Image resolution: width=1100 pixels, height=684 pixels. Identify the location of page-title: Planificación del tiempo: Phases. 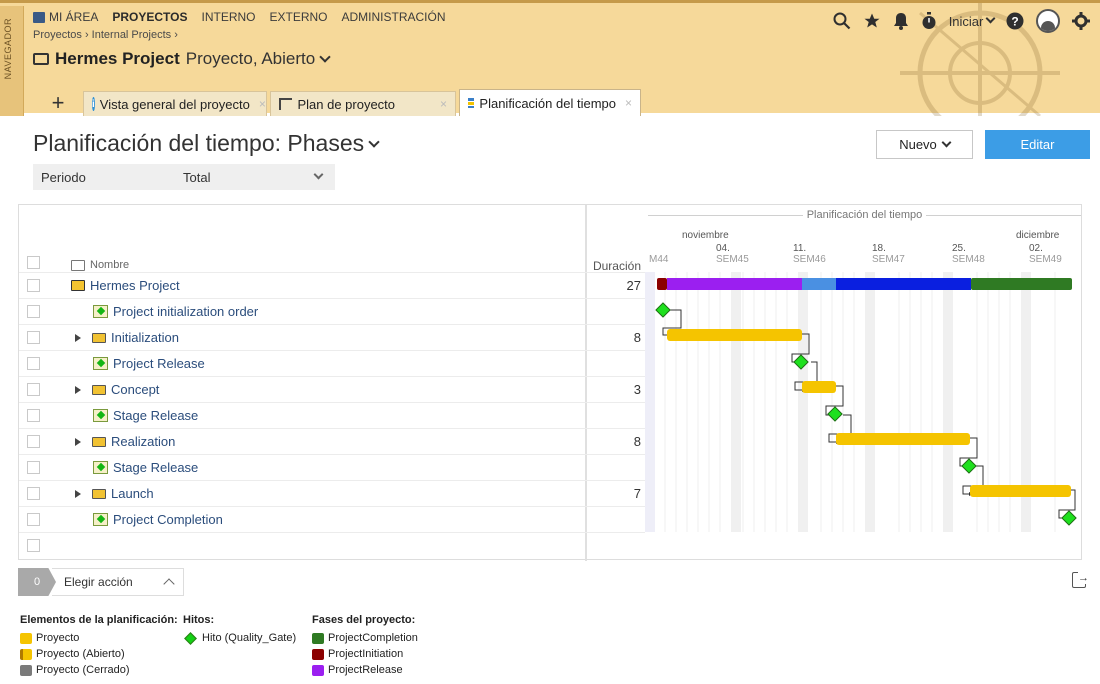
(206, 143).